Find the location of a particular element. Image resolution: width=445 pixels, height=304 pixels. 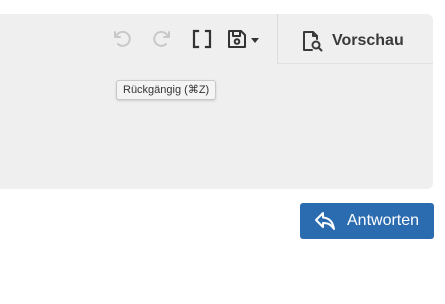

undo-button is located at coordinates (122, 41).